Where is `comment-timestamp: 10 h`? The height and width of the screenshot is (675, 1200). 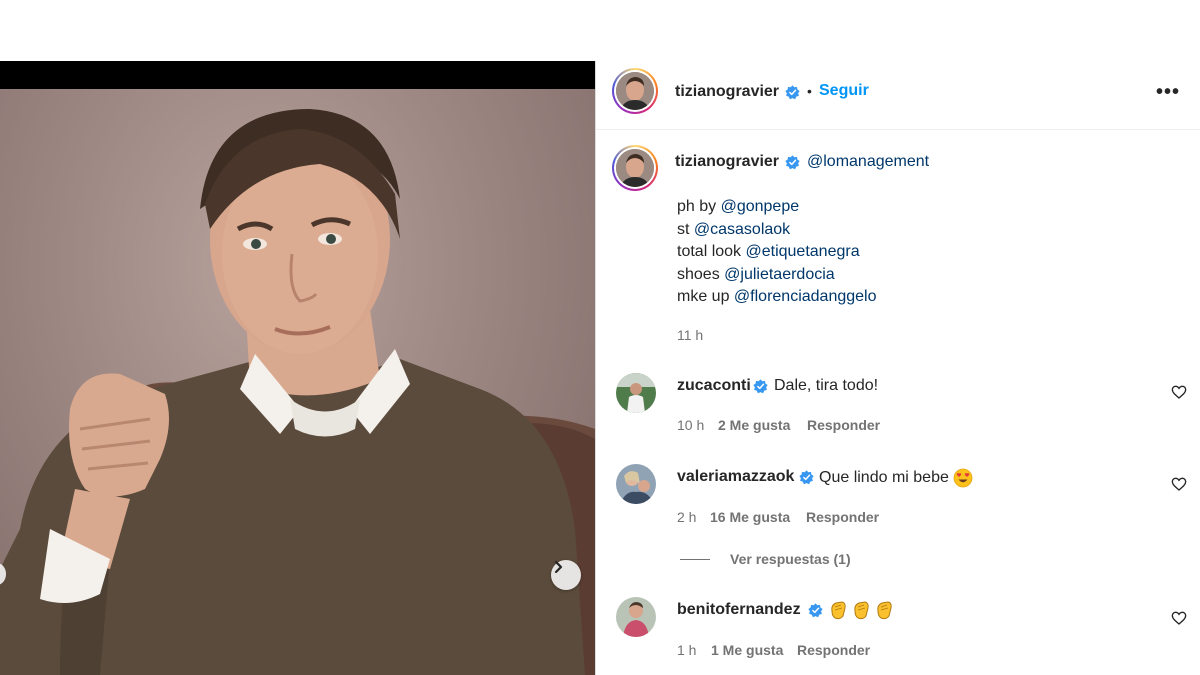
comment-timestamp: 10 h is located at coordinates (690, 425).